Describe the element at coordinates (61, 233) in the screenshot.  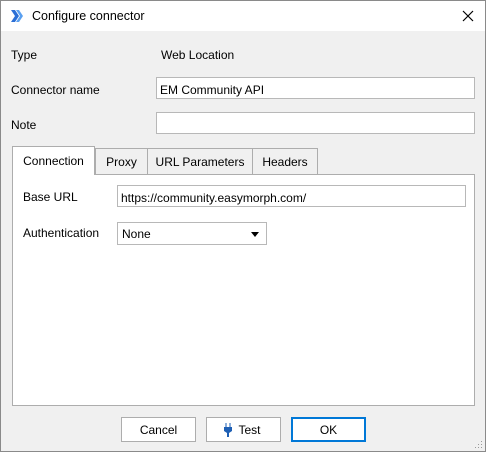
I see `authentication-label: Authentication` at that location.